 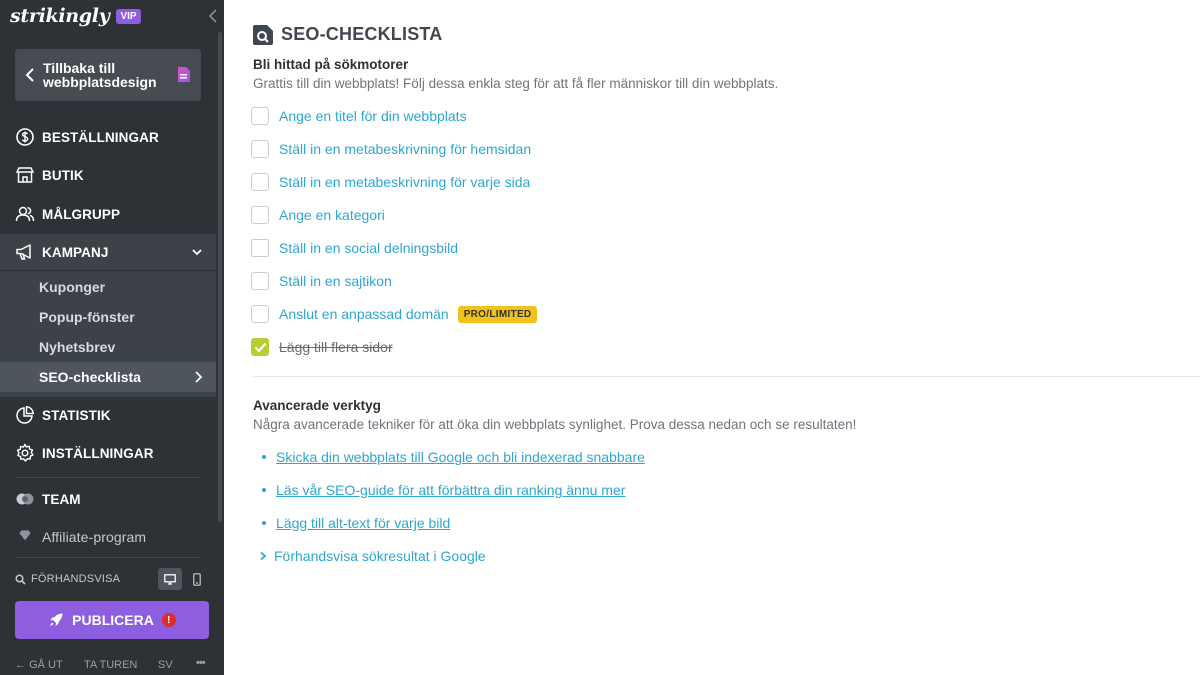 I want to click on preview-label: FÖRHANDSVISA, so click(x=75, y=579).